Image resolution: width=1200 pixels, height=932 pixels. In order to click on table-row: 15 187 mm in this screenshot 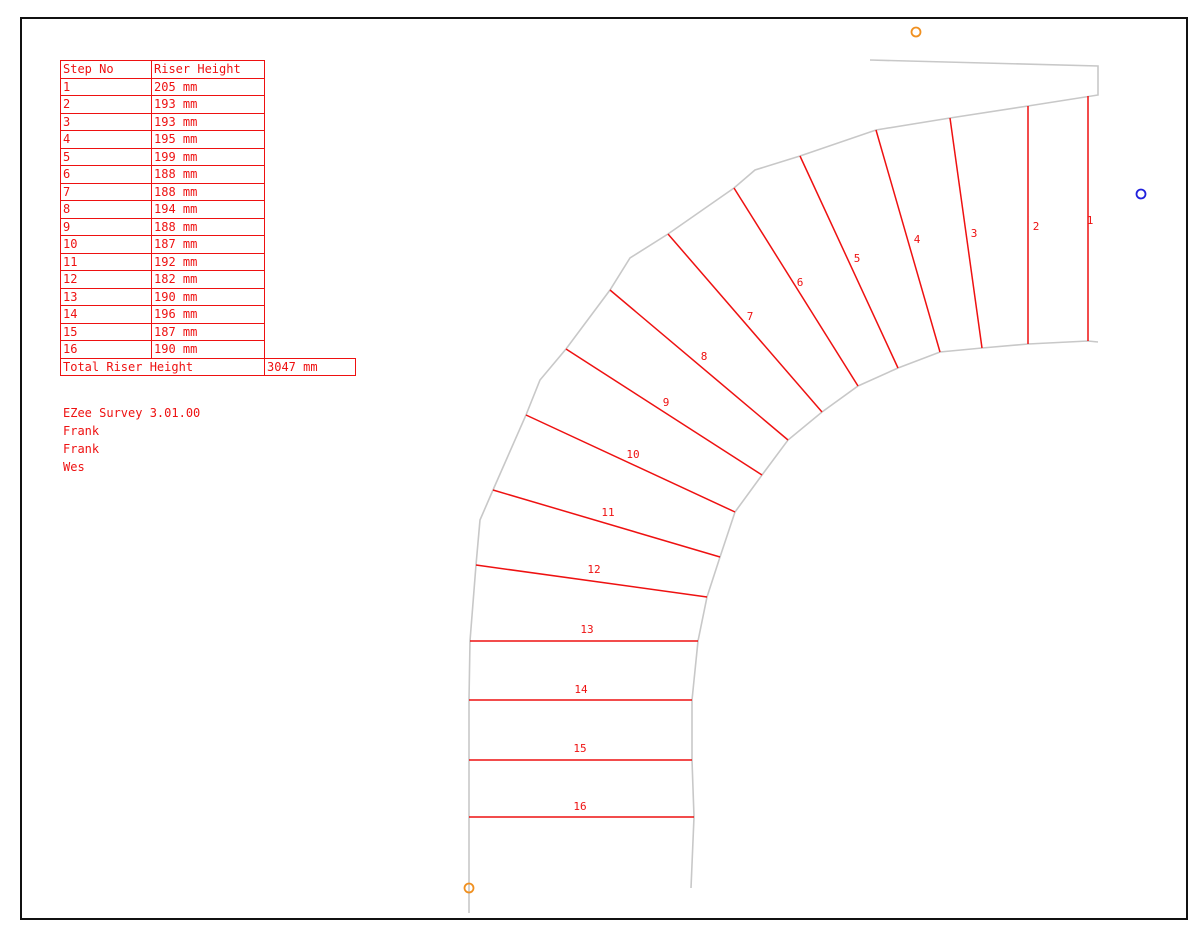, I will do `click(208, 331)`.